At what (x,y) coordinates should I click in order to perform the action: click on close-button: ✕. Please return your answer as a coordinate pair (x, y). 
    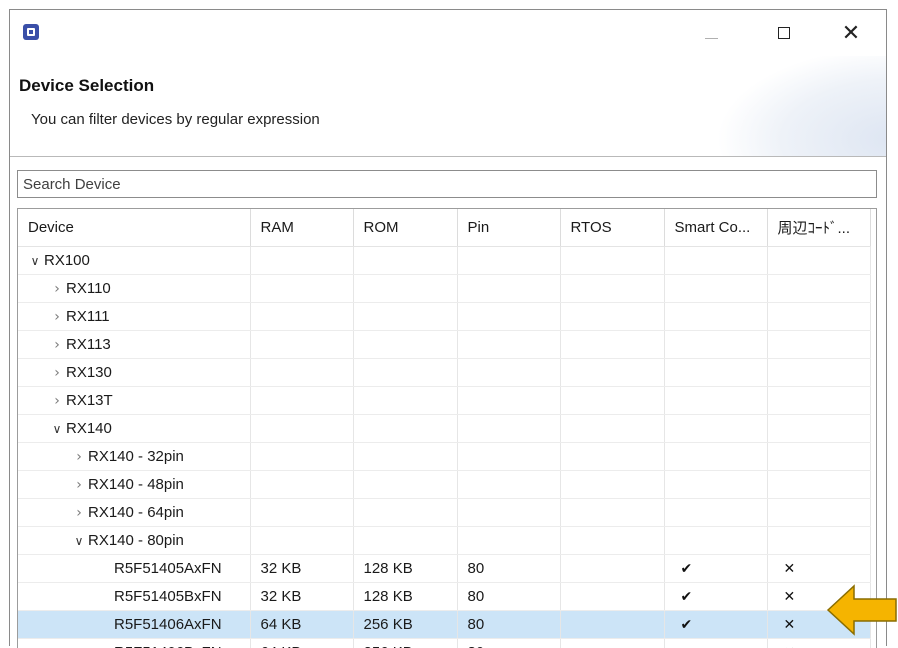
    Looking at the image, I should click on (851, 34).